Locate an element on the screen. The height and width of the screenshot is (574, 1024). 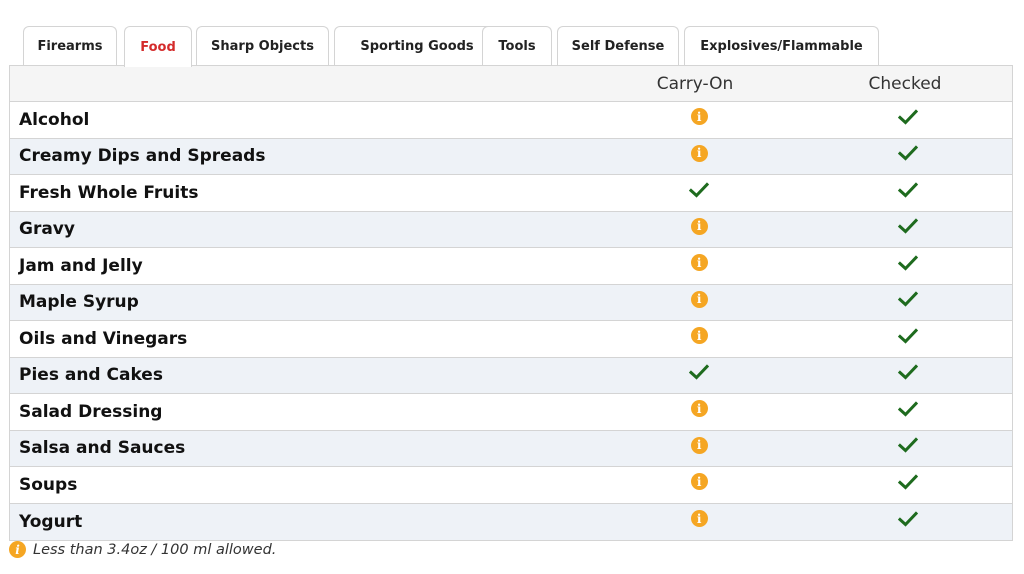
footnote: i Less than 3.4oz / 100 ml allowed. is located at coordinates (142, 549).